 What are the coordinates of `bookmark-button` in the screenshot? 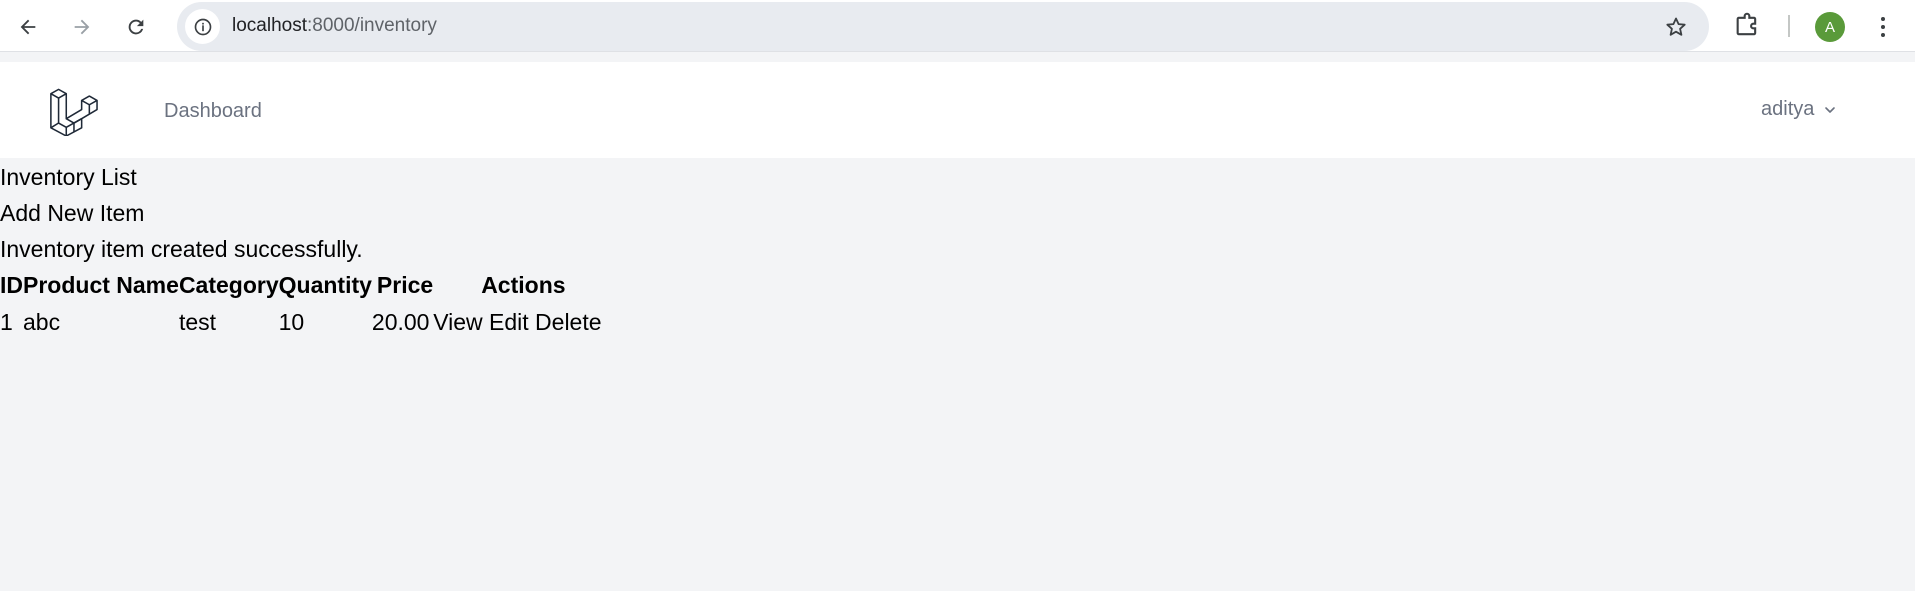 It's located at (1676, 27).